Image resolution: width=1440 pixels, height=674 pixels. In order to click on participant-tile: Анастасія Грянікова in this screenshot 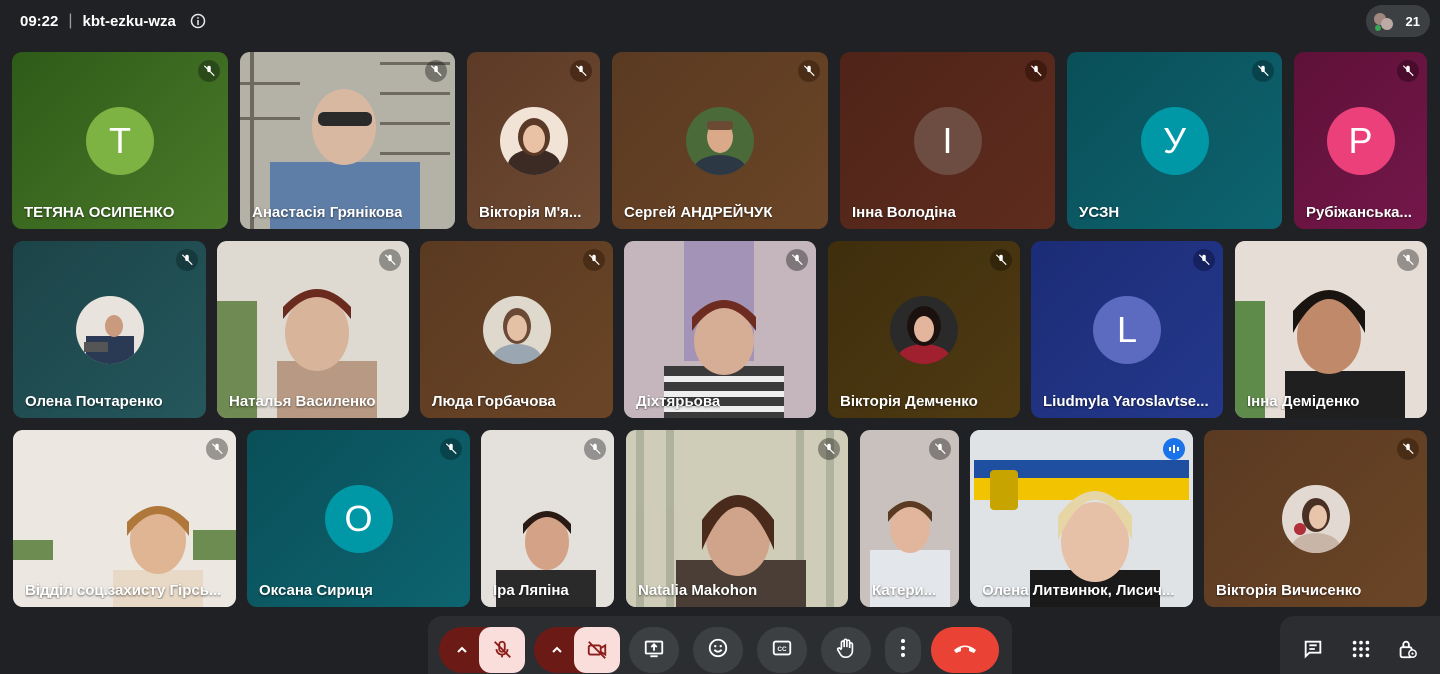, I will do `click(347, 140)`.